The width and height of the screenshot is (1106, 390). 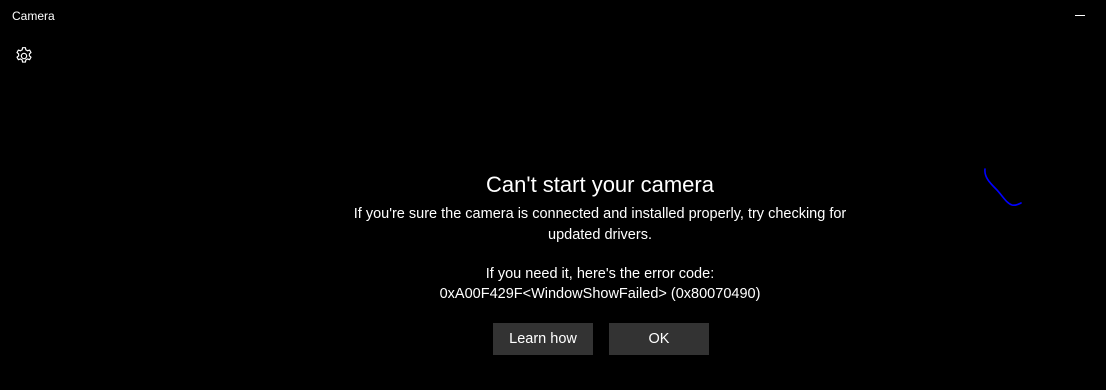 What do you see at coordinates (600, 184) in the screenshot?
I see `error-heading: Can't start your camera` at bounding box center [600, 184].